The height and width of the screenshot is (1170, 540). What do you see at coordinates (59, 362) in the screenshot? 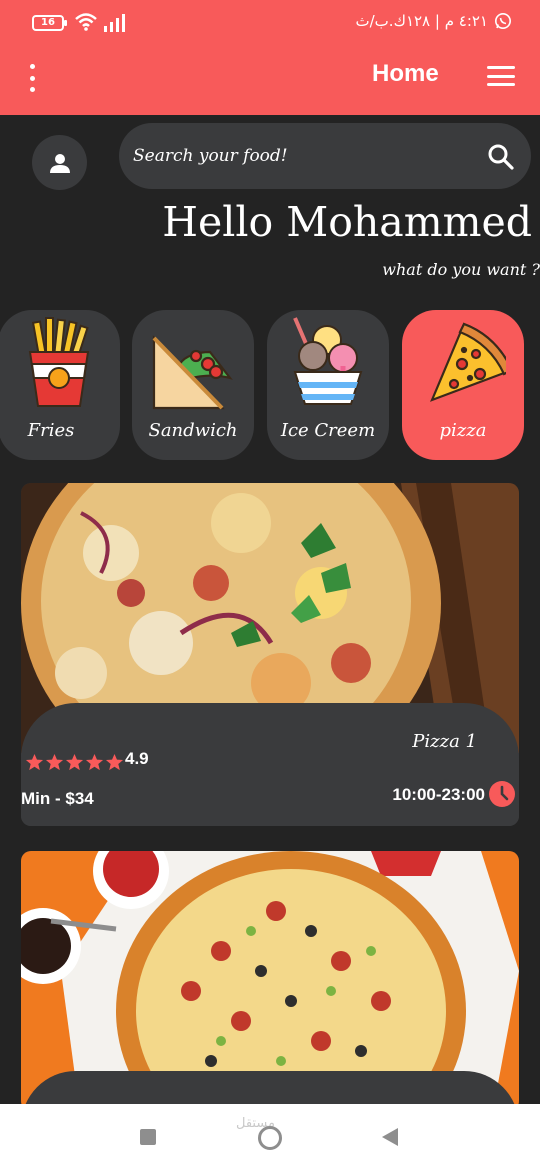
I see `fries-icon` at bounding box center [59, 362].